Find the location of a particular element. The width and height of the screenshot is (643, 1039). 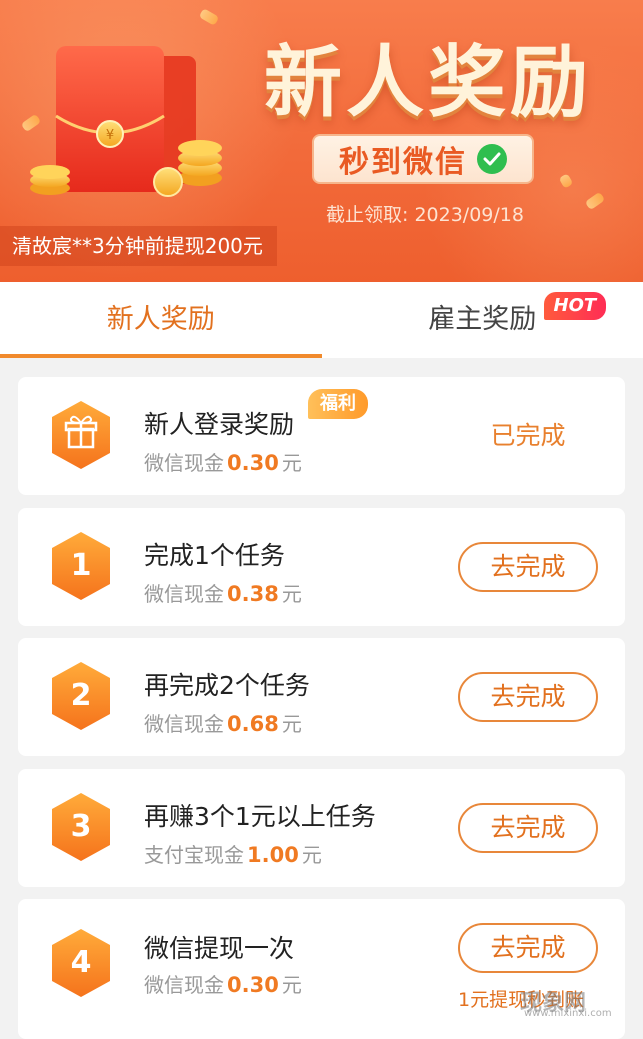

step-number: 2 is located at coordinates (81, 696).